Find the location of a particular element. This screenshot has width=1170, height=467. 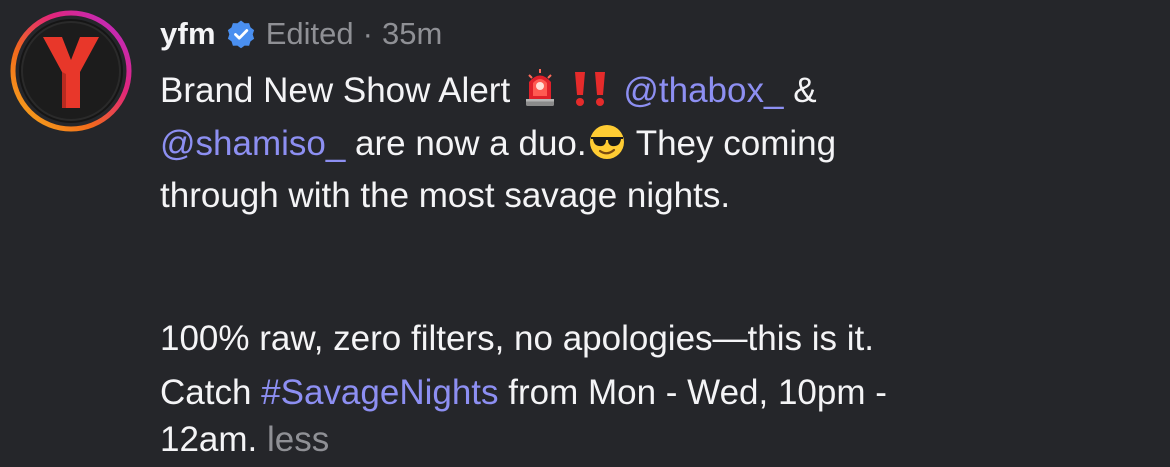

sunglasses-face-emoji-icon is located at coordinates (607, 147).